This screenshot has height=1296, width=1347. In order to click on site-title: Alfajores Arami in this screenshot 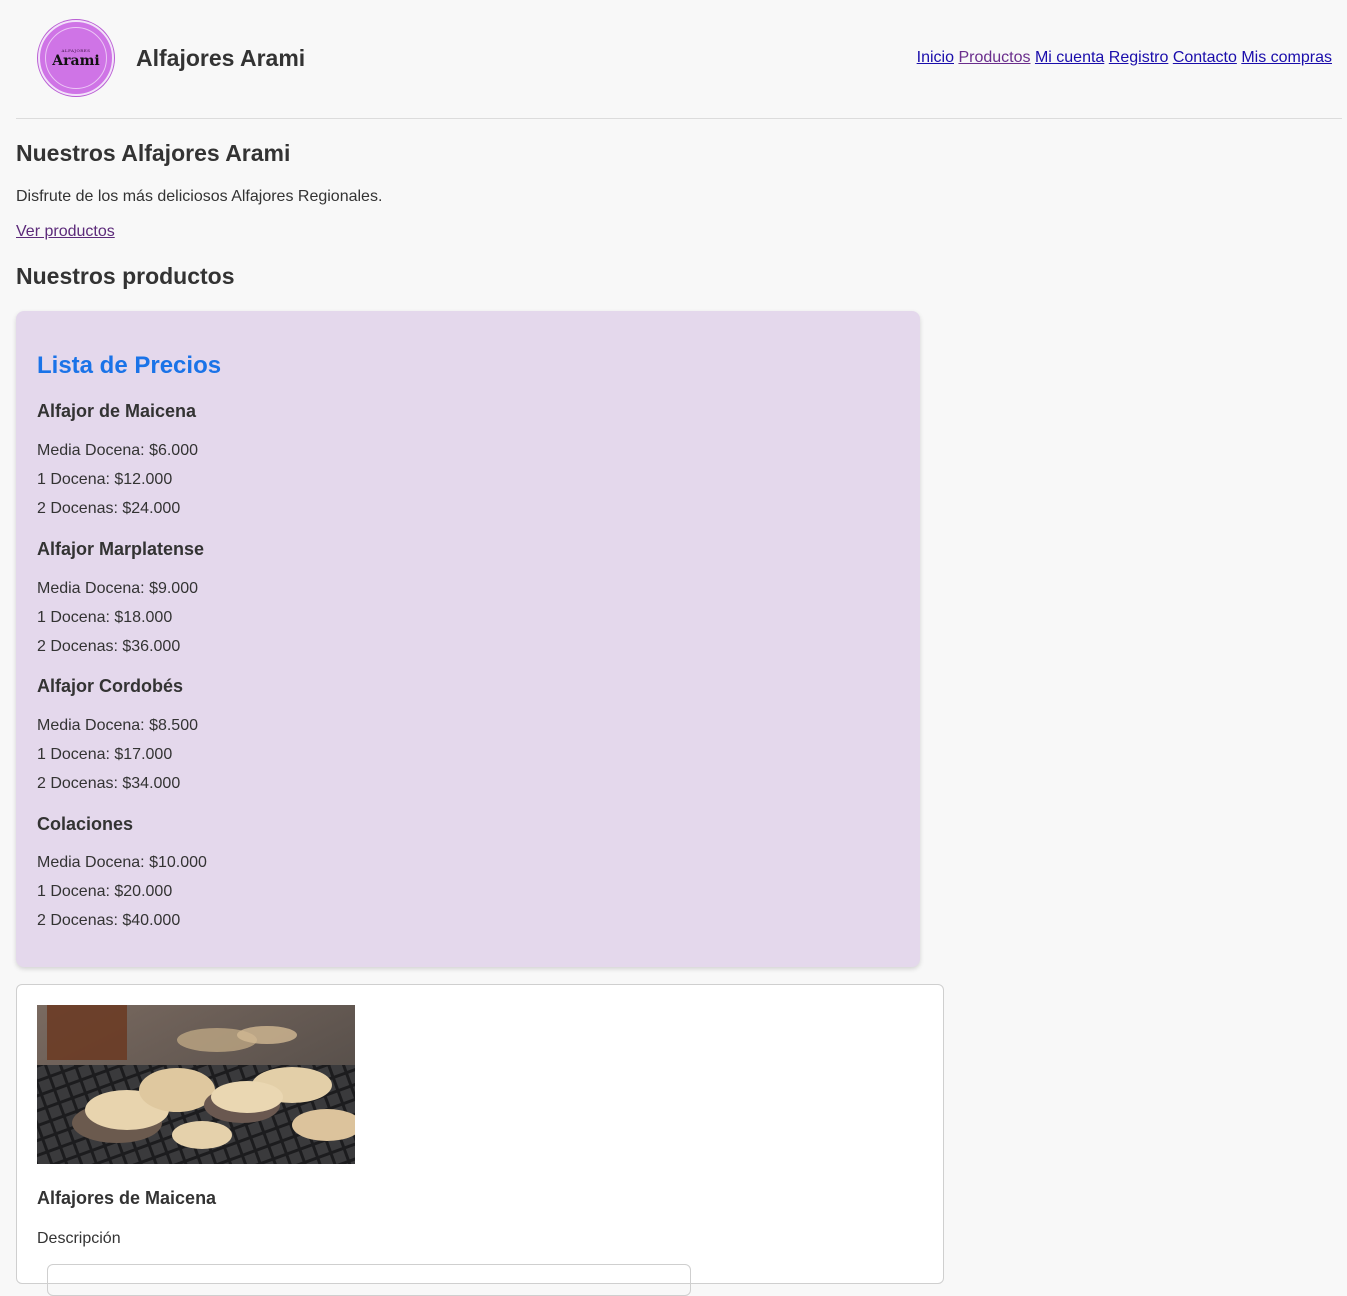, I will do `click(221, 58)`.